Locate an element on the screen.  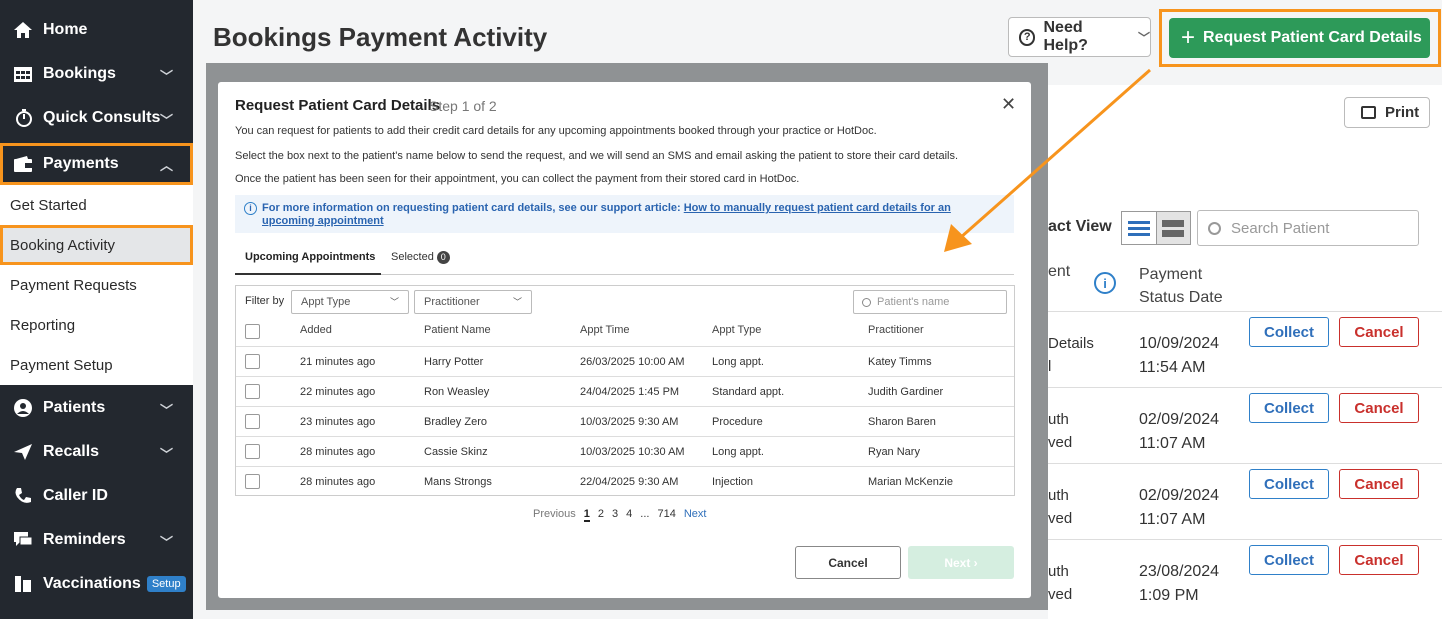
modal-next-button: Next › is located at coordinates (961, 562).